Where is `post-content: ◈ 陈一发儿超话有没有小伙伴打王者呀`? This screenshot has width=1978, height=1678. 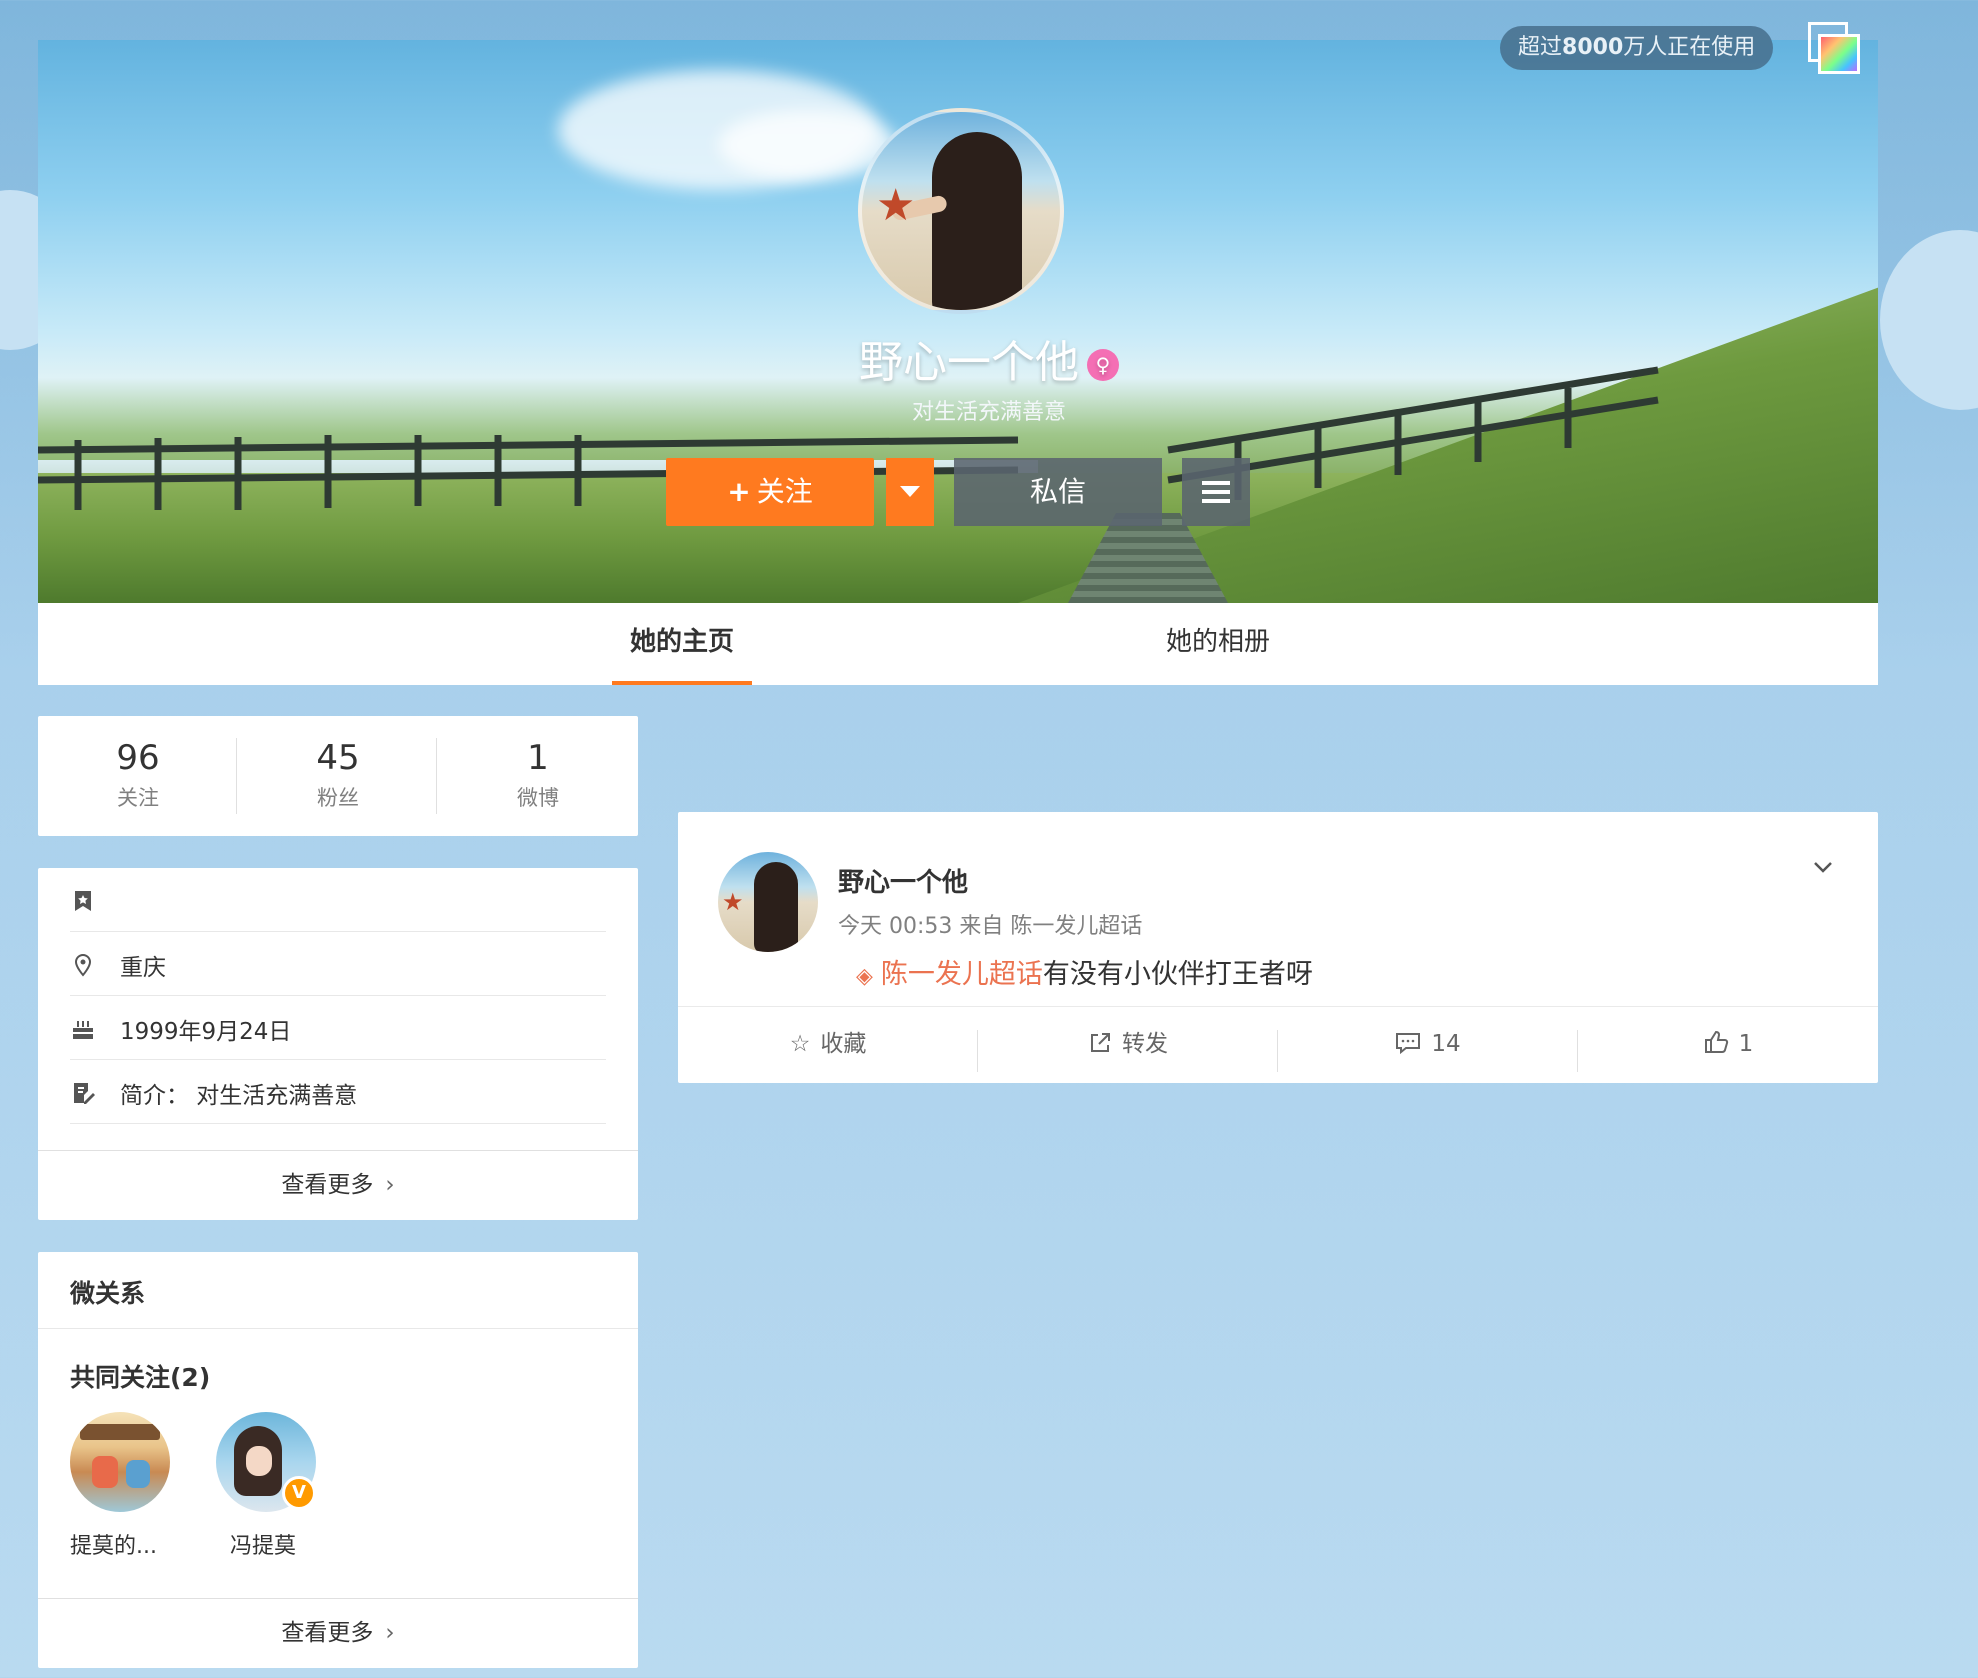
post-content: ◈ 陈一发儿超话有没有小伙伴打王者呀 is located at coordinates (1084, 971).